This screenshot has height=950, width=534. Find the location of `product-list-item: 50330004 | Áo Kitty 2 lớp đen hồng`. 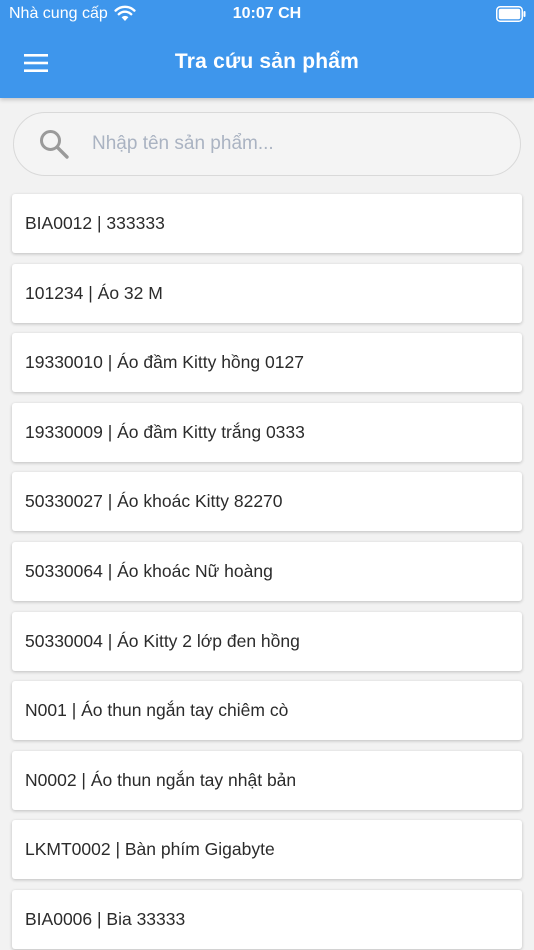

product-list-item: 50330004 | Áo Kitty 2 lớp đen hồng is located at coordinates (267, 641).